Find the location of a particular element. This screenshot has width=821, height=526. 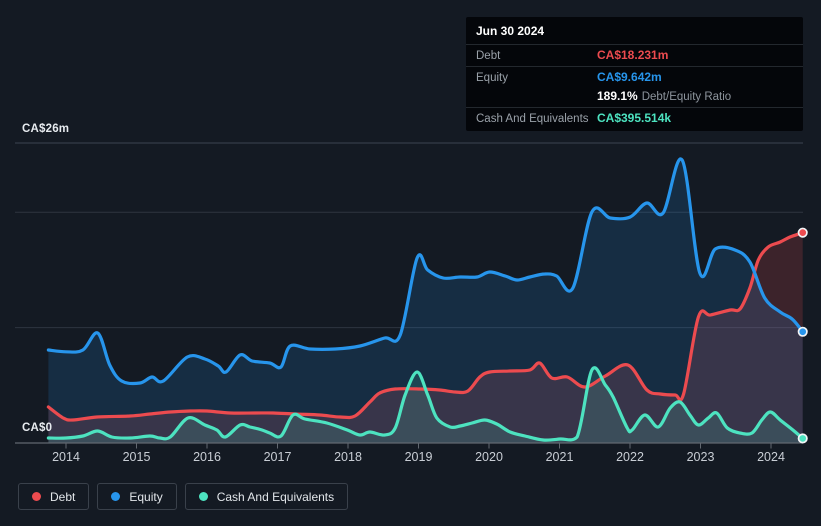

tooltip-equity-row: Equity CA$9.642m is located at coordinates (634, 76).